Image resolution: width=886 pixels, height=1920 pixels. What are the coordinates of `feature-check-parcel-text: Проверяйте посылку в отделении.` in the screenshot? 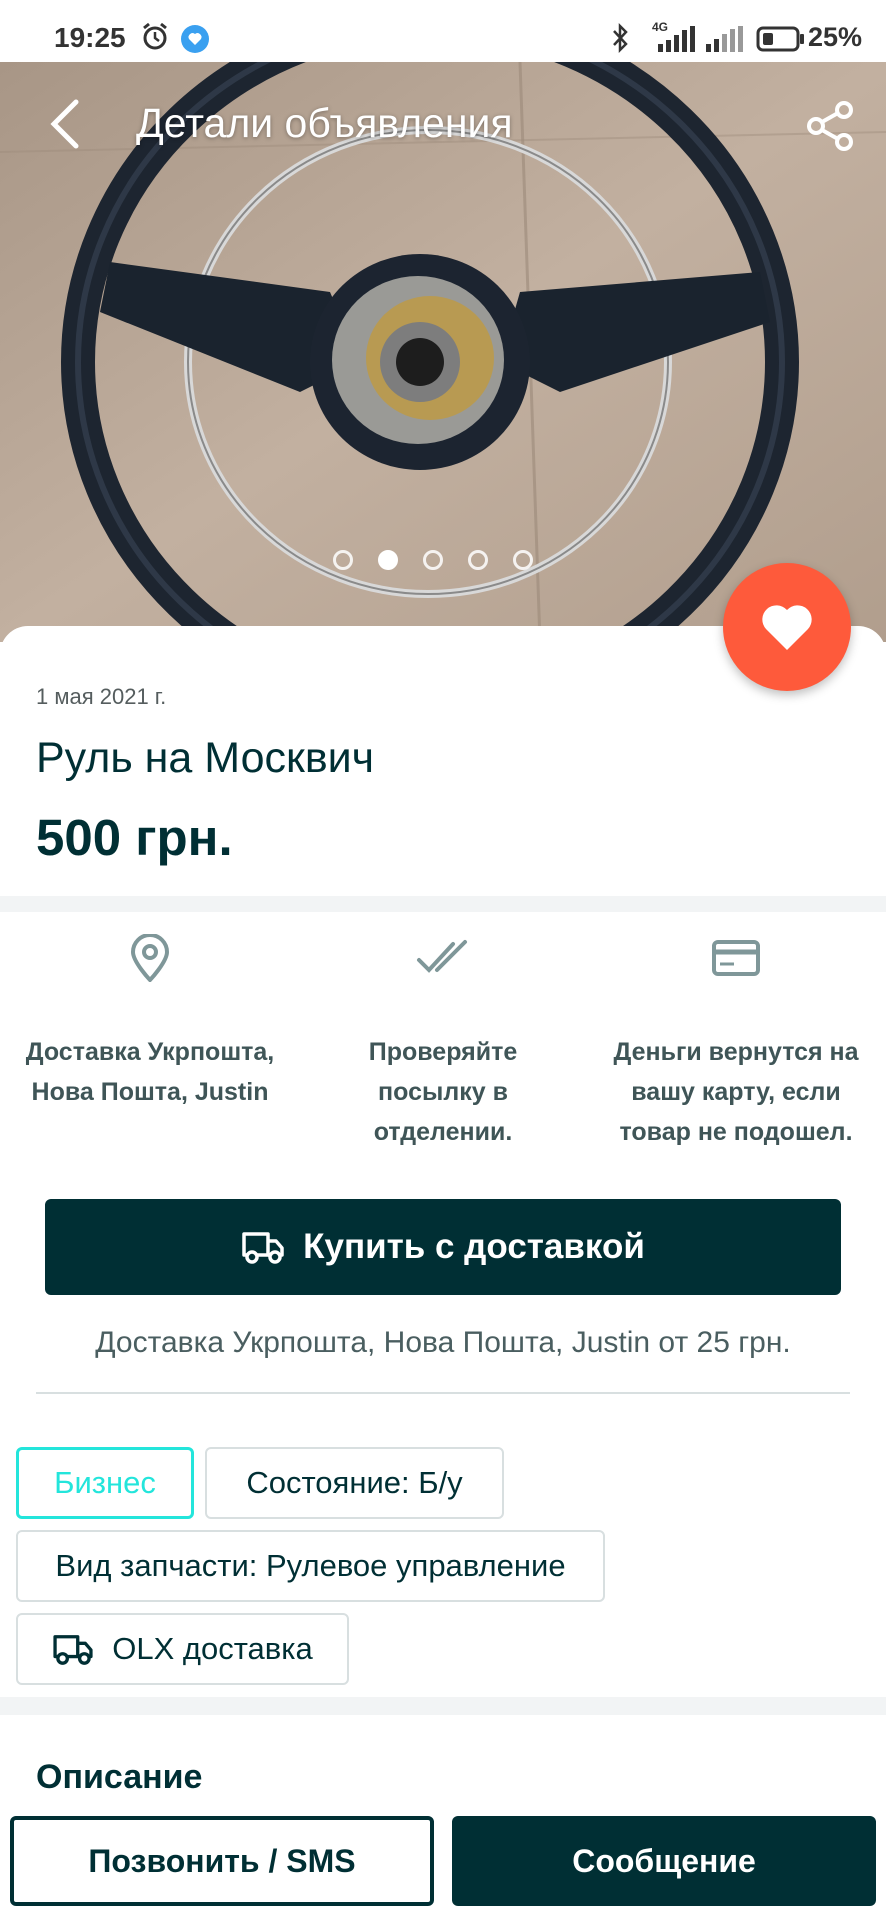 It's located at (443, 1092).